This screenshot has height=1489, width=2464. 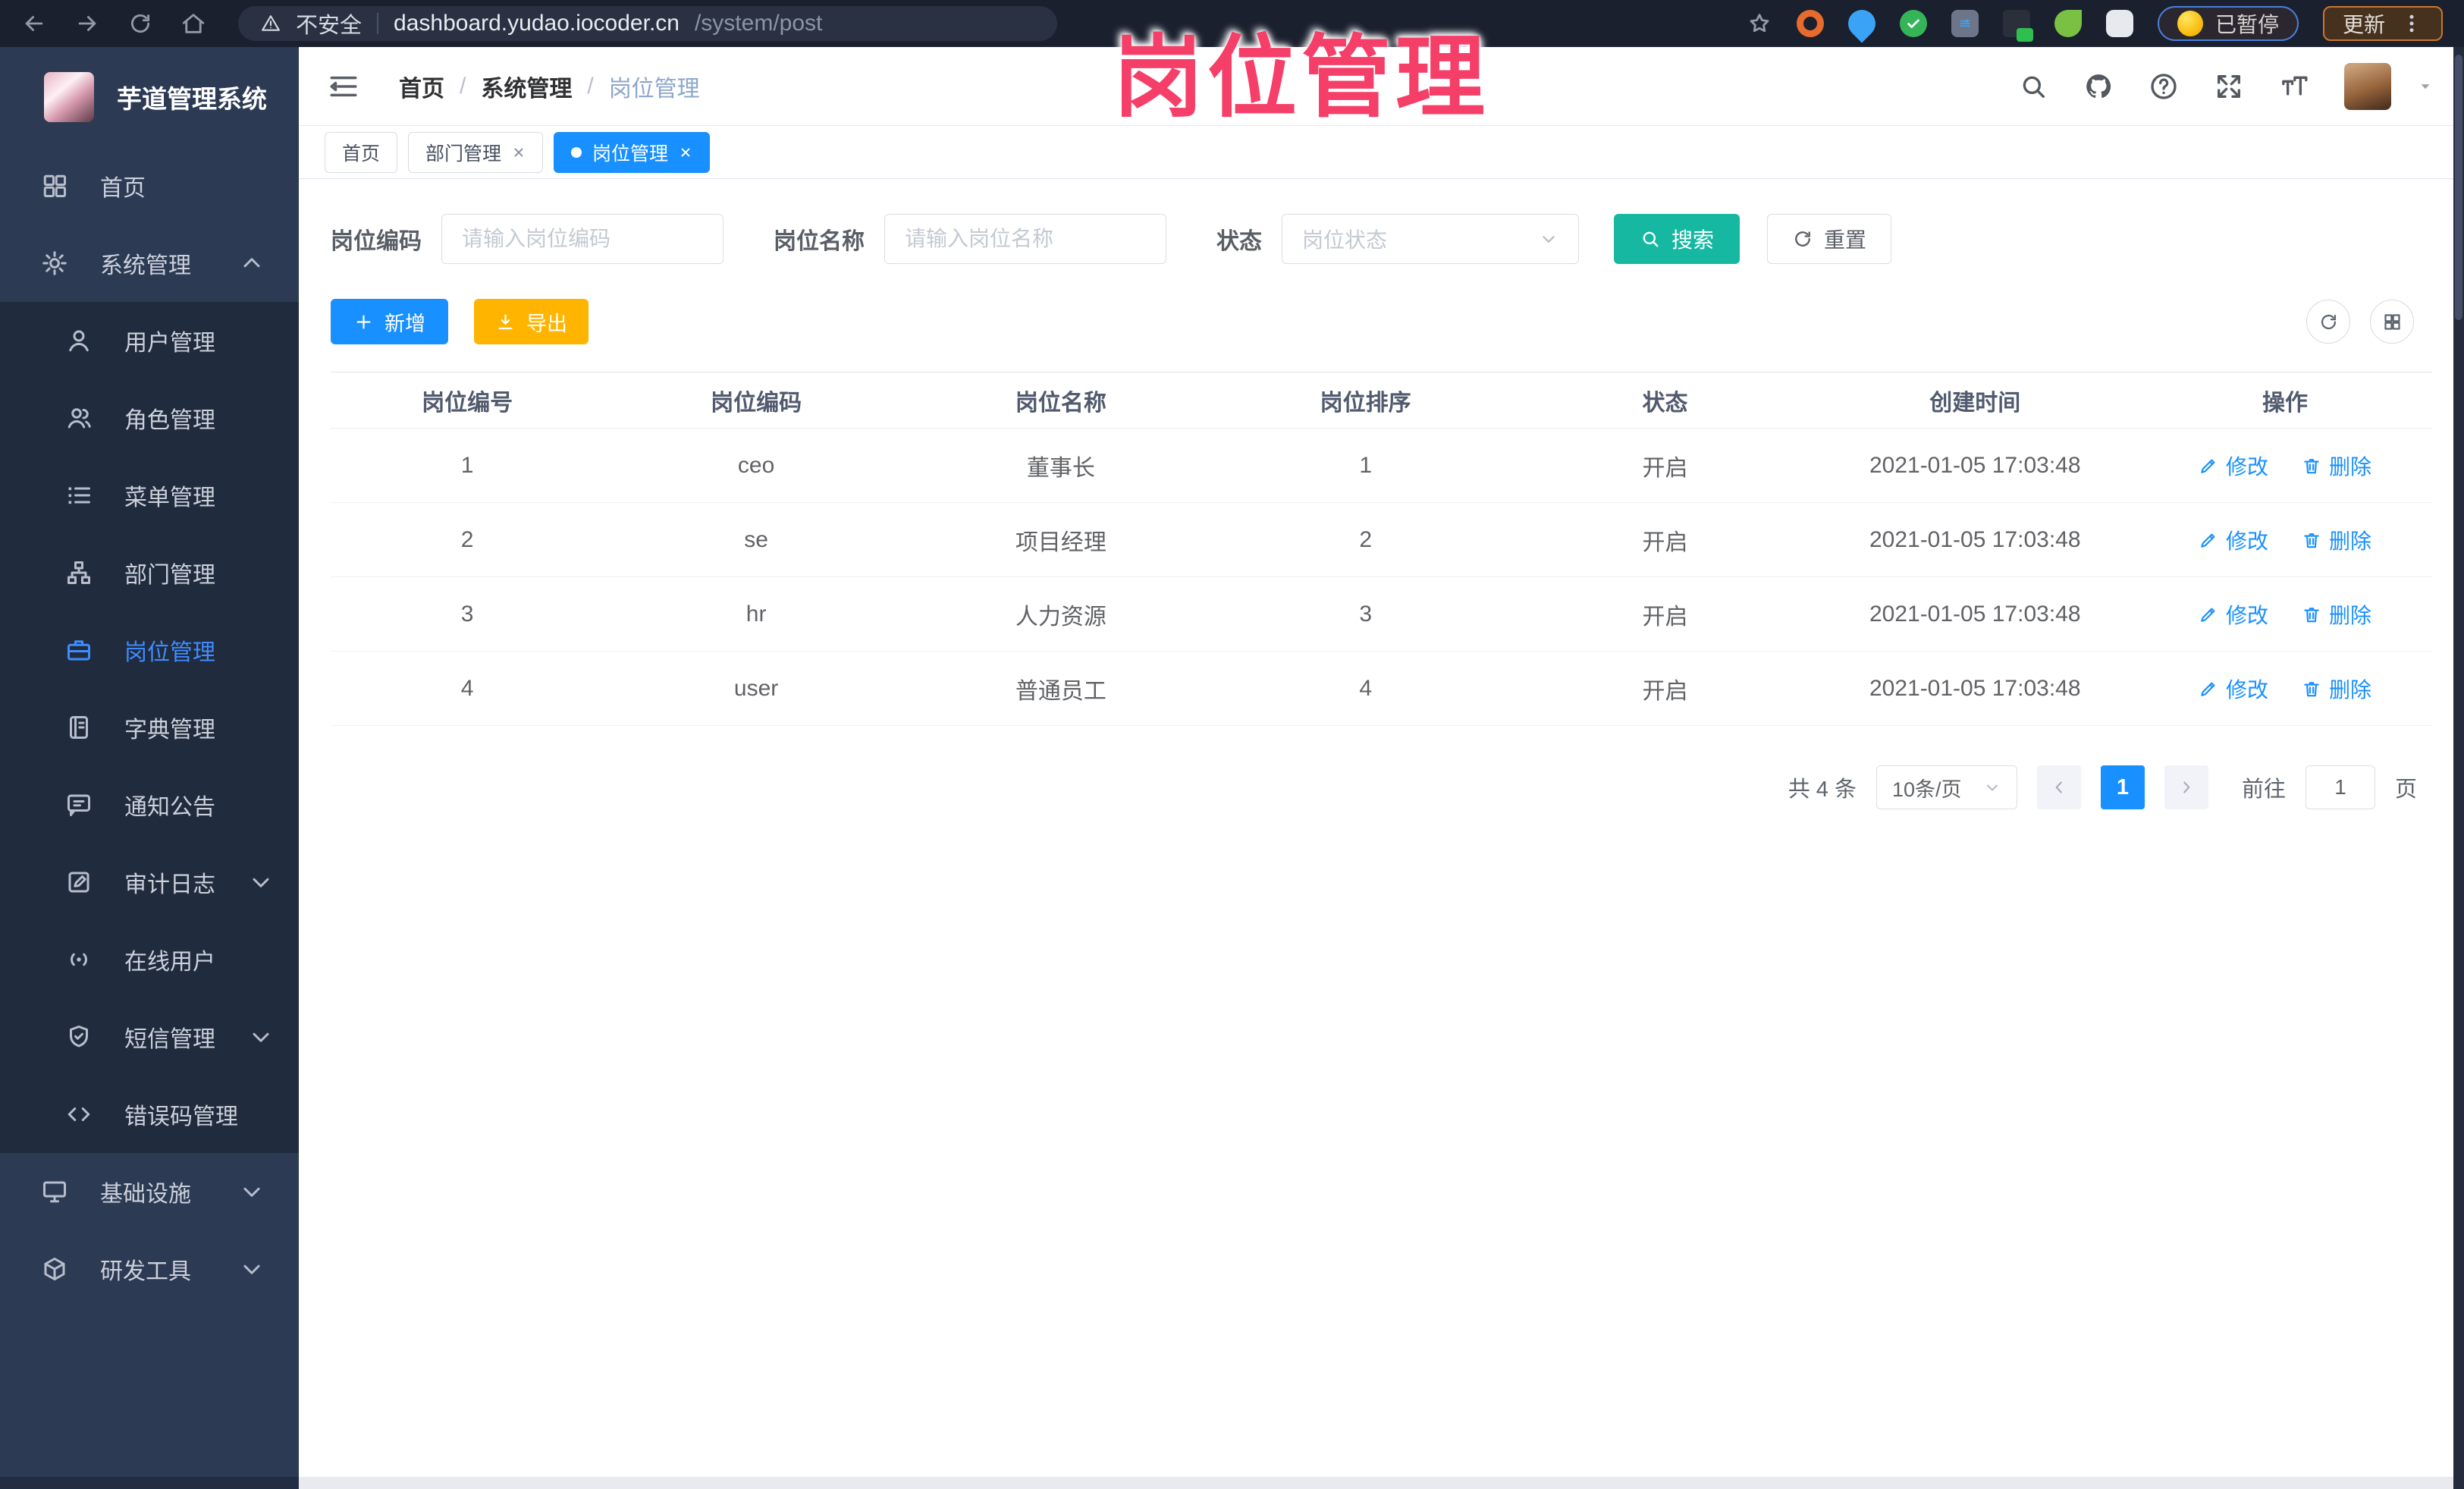 What do you see at coordinates (526, 86) in the screenshot?
I see `breadcrumb-system: 系统管理` at bounding box center [526, 86].